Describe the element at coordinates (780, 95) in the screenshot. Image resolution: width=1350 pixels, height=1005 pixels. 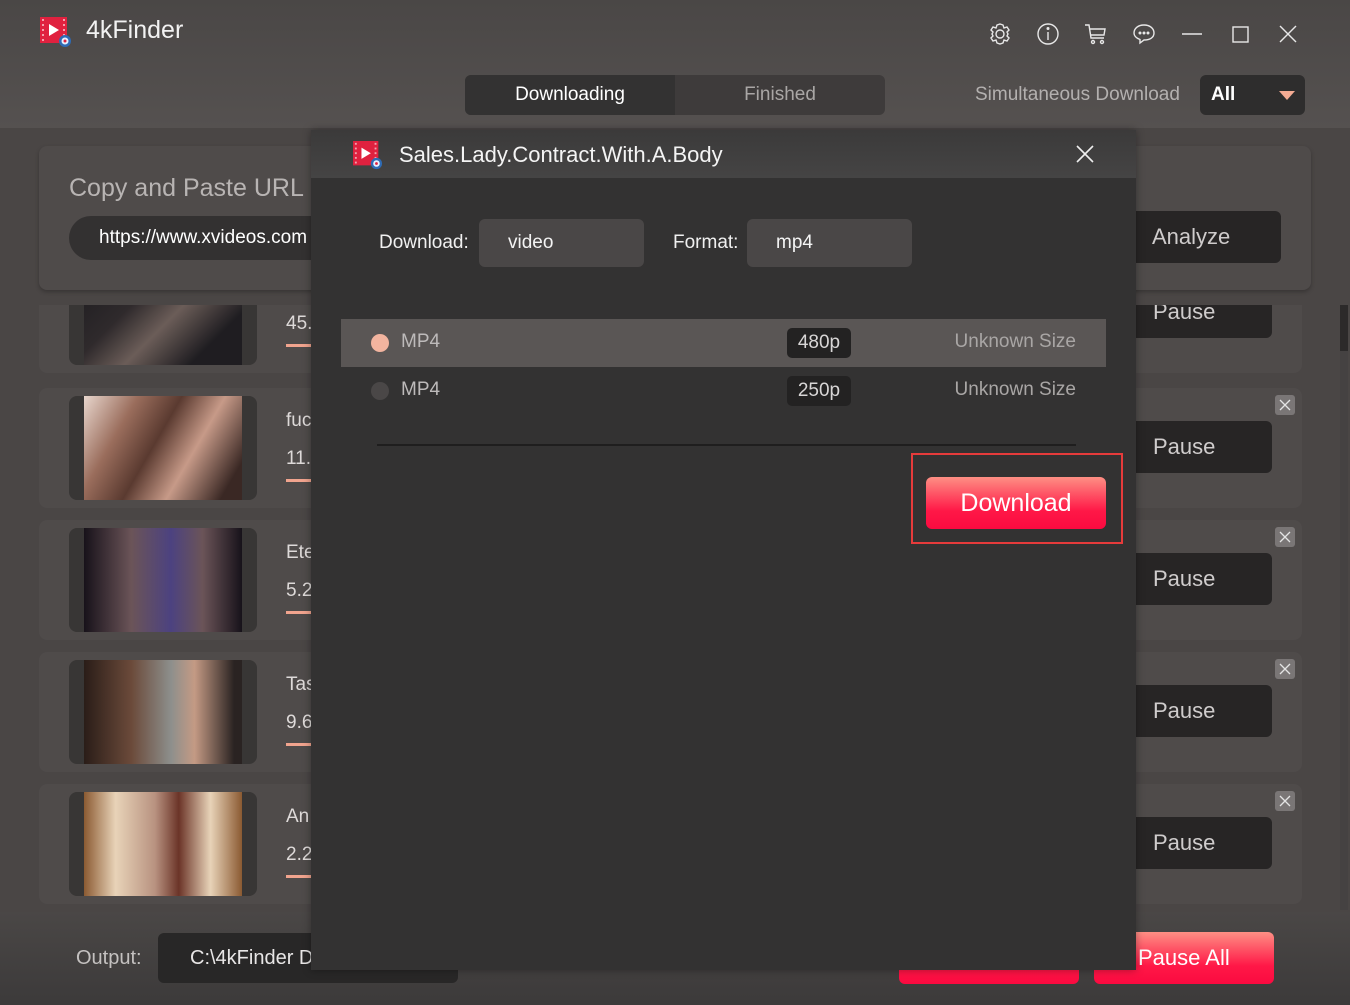
I see `tab-finished: Finished` at that location.